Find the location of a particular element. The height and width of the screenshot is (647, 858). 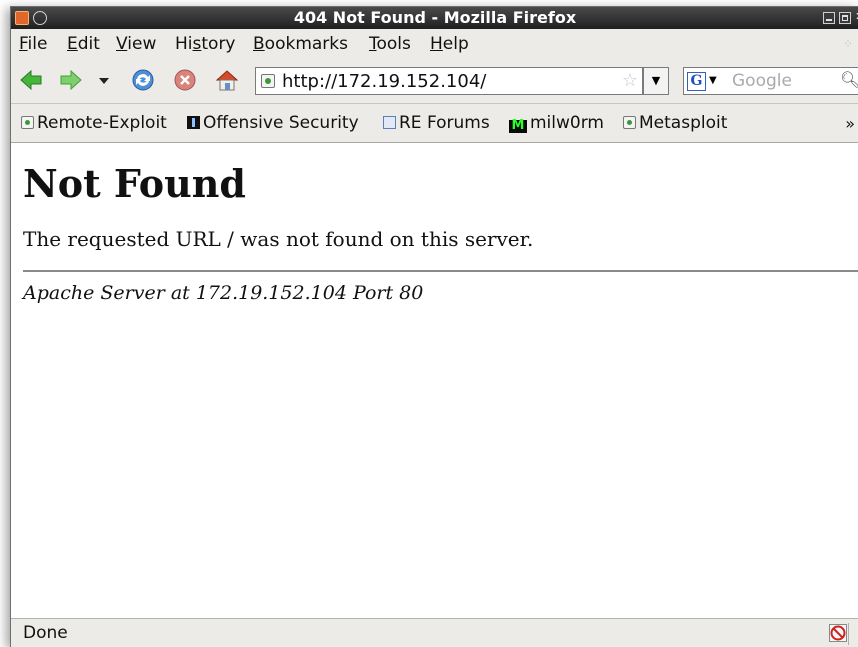

search-bar: G ▼ 🔍︎ is located at coordinates (770, 81).